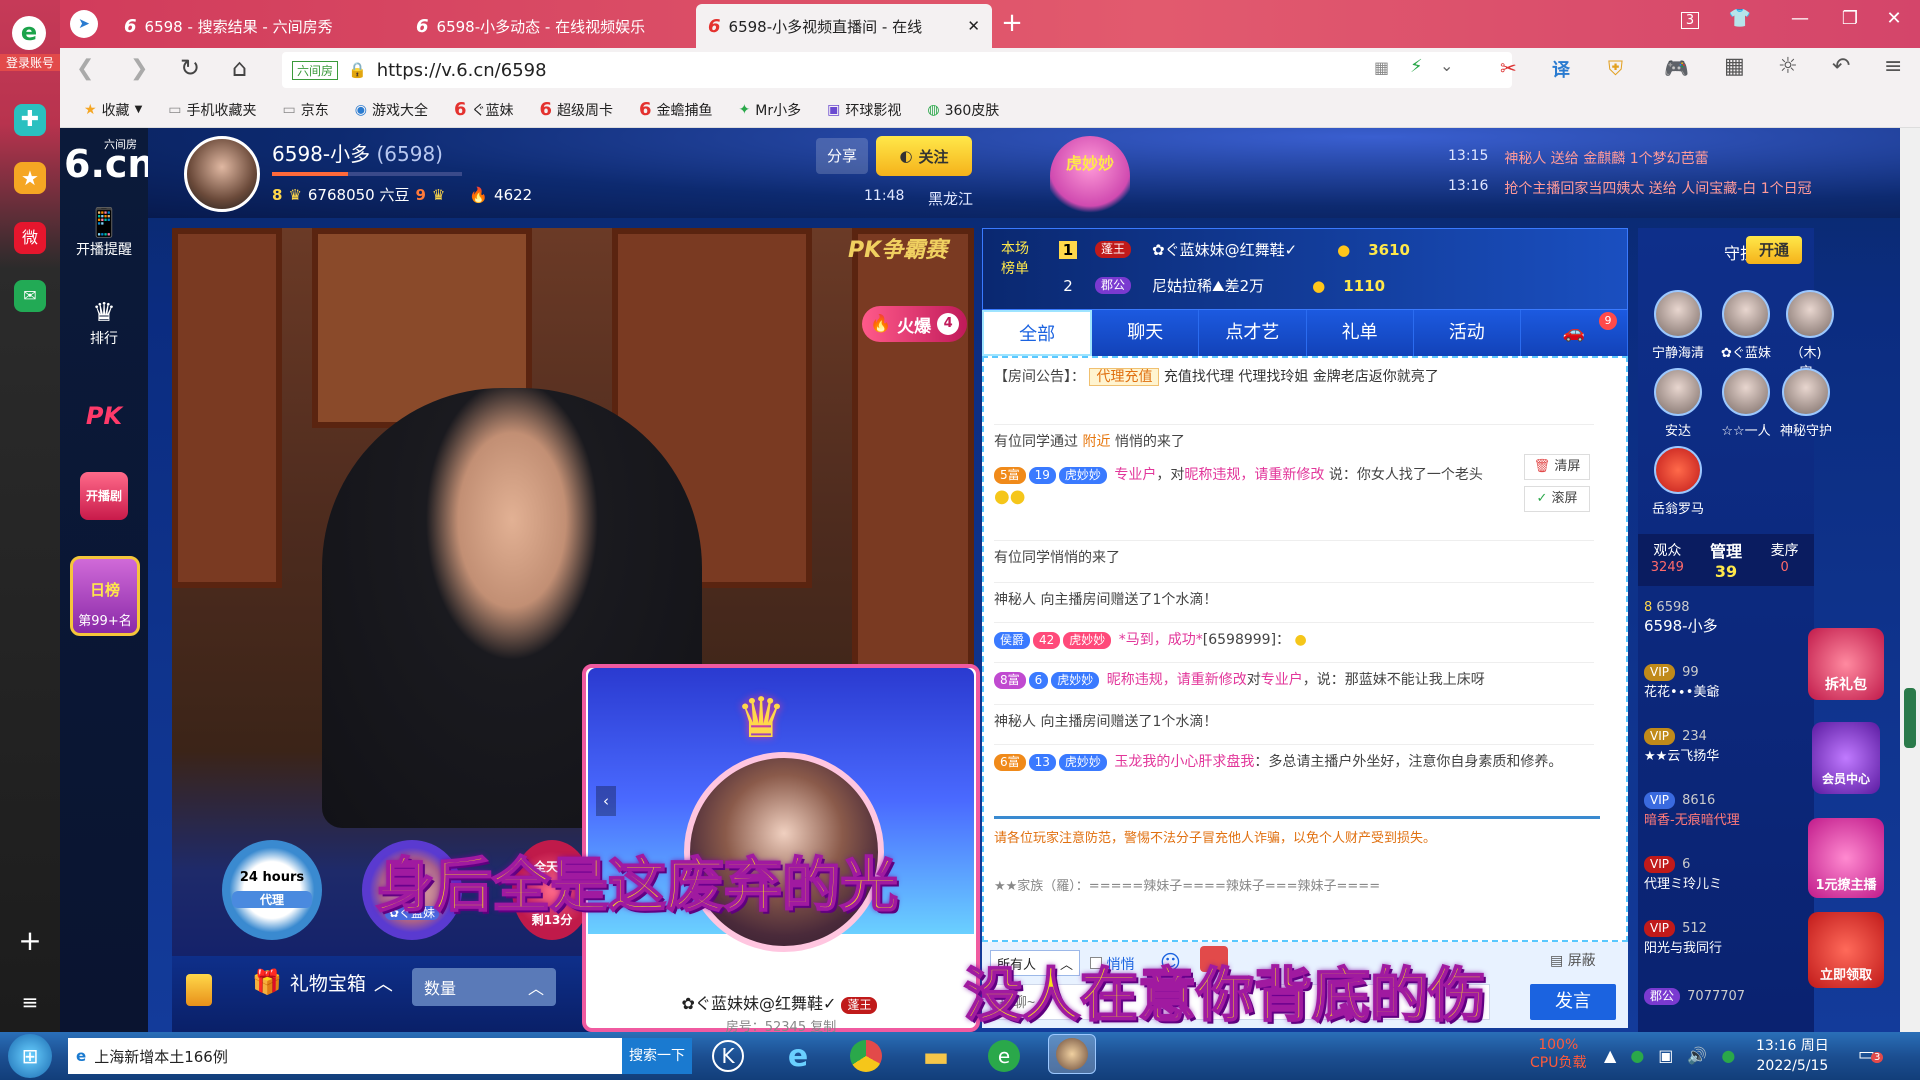  I want to click on bookmark-lanmei: 6 ぐ蓝妹, so click(484, 109).